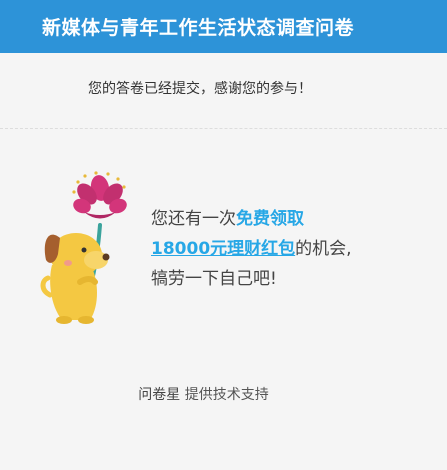 The width and height of the screenshot is (447, 470). What do you see at coordinates (223, 249) in the screenshot?
I see `promo-red-envelope-link: 18000元理财红包` at bounding box center [223, 249].